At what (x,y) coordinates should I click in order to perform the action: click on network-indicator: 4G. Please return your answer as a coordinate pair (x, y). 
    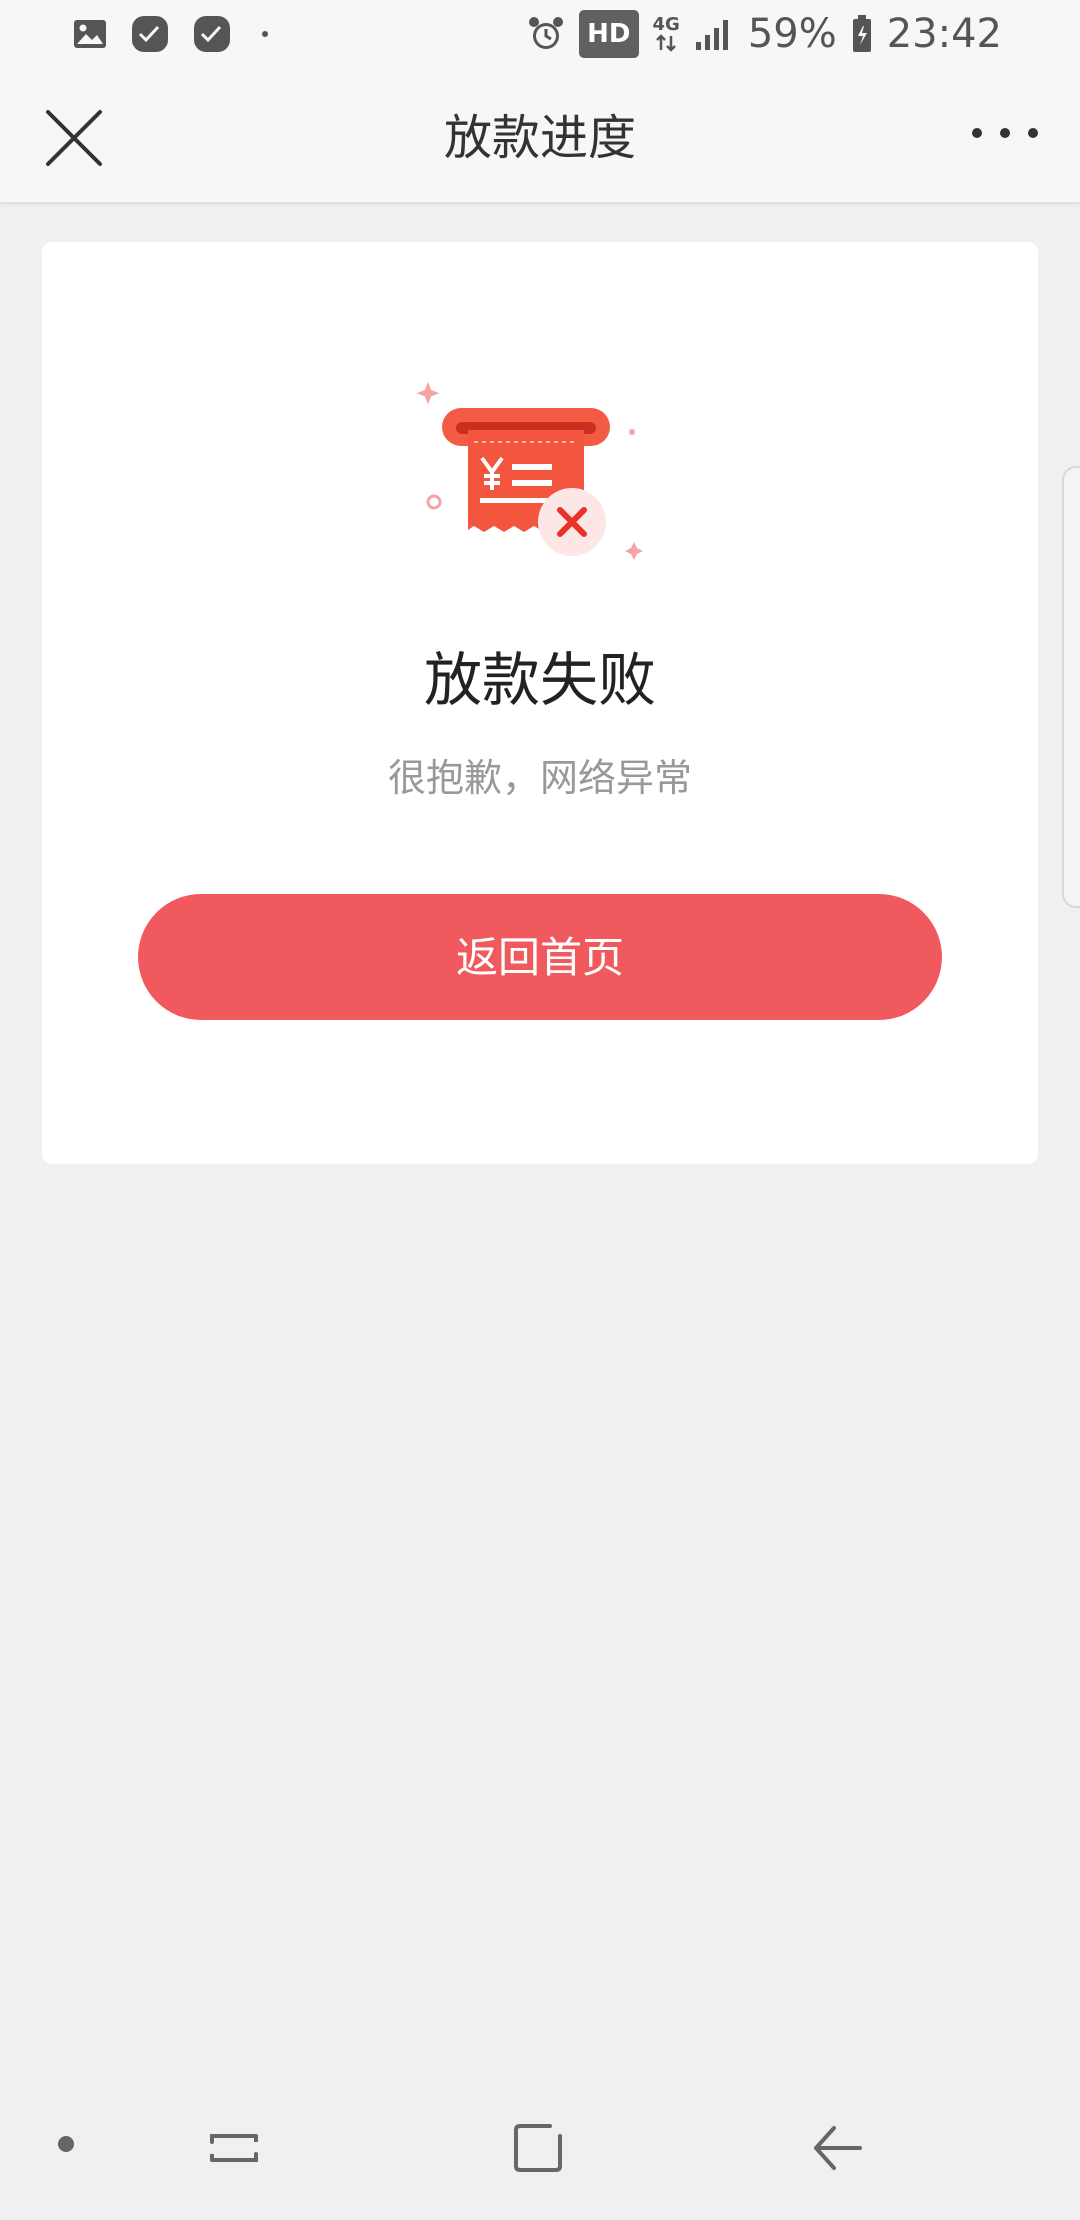
    Looking at the image, I should click on (666, 34).